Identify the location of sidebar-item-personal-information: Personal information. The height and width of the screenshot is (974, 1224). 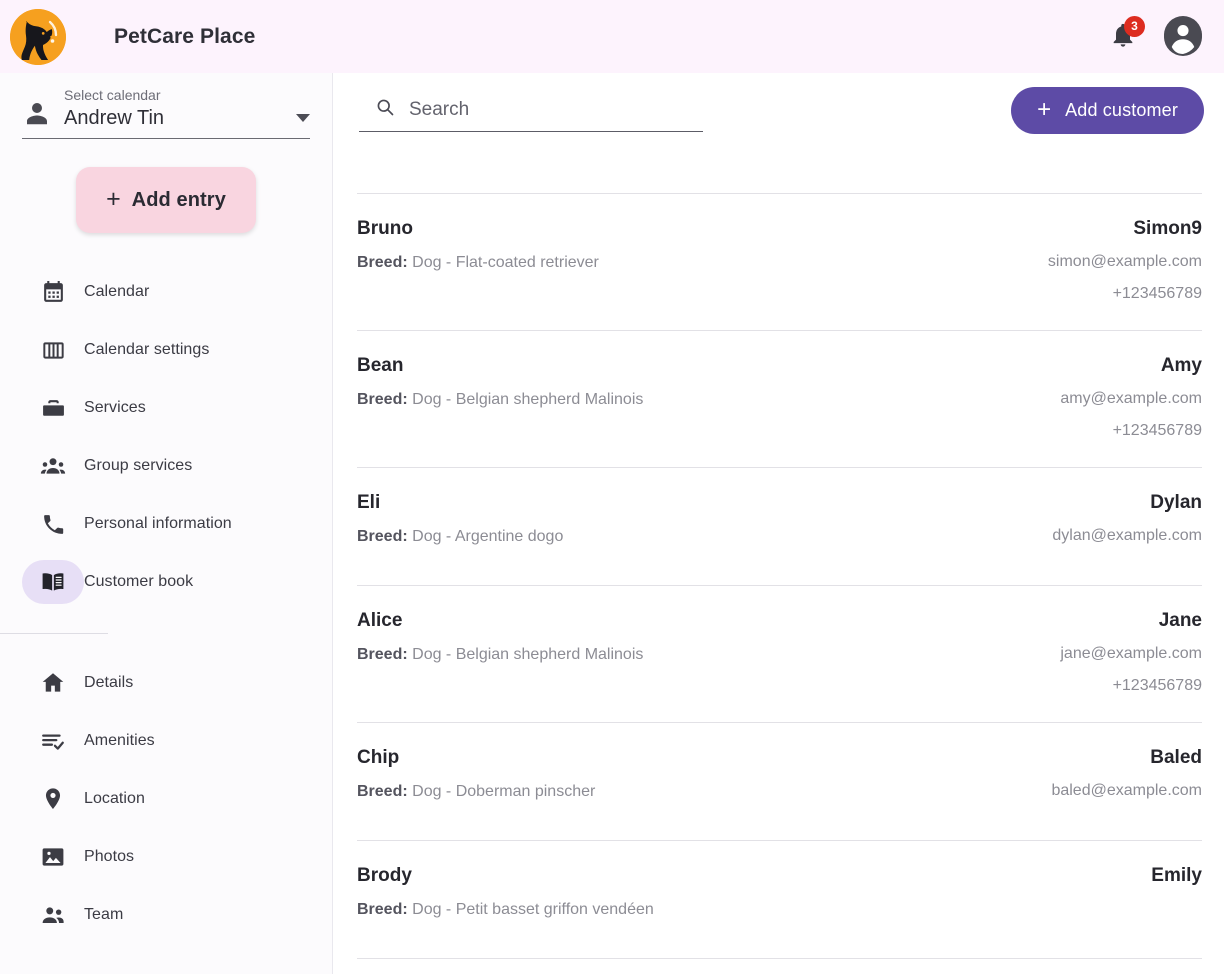
(166, 524).